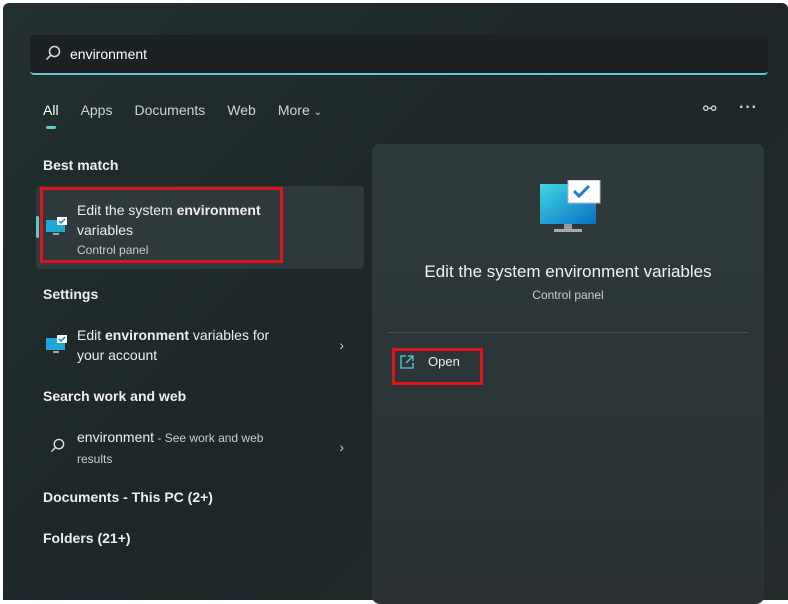 The height and width of the screenshot is (604, 788). What do you see at coordinates (87, 538) in the screenshot?
I see `folders-heading: Folders (21+)` at bounding box center [87, 538].